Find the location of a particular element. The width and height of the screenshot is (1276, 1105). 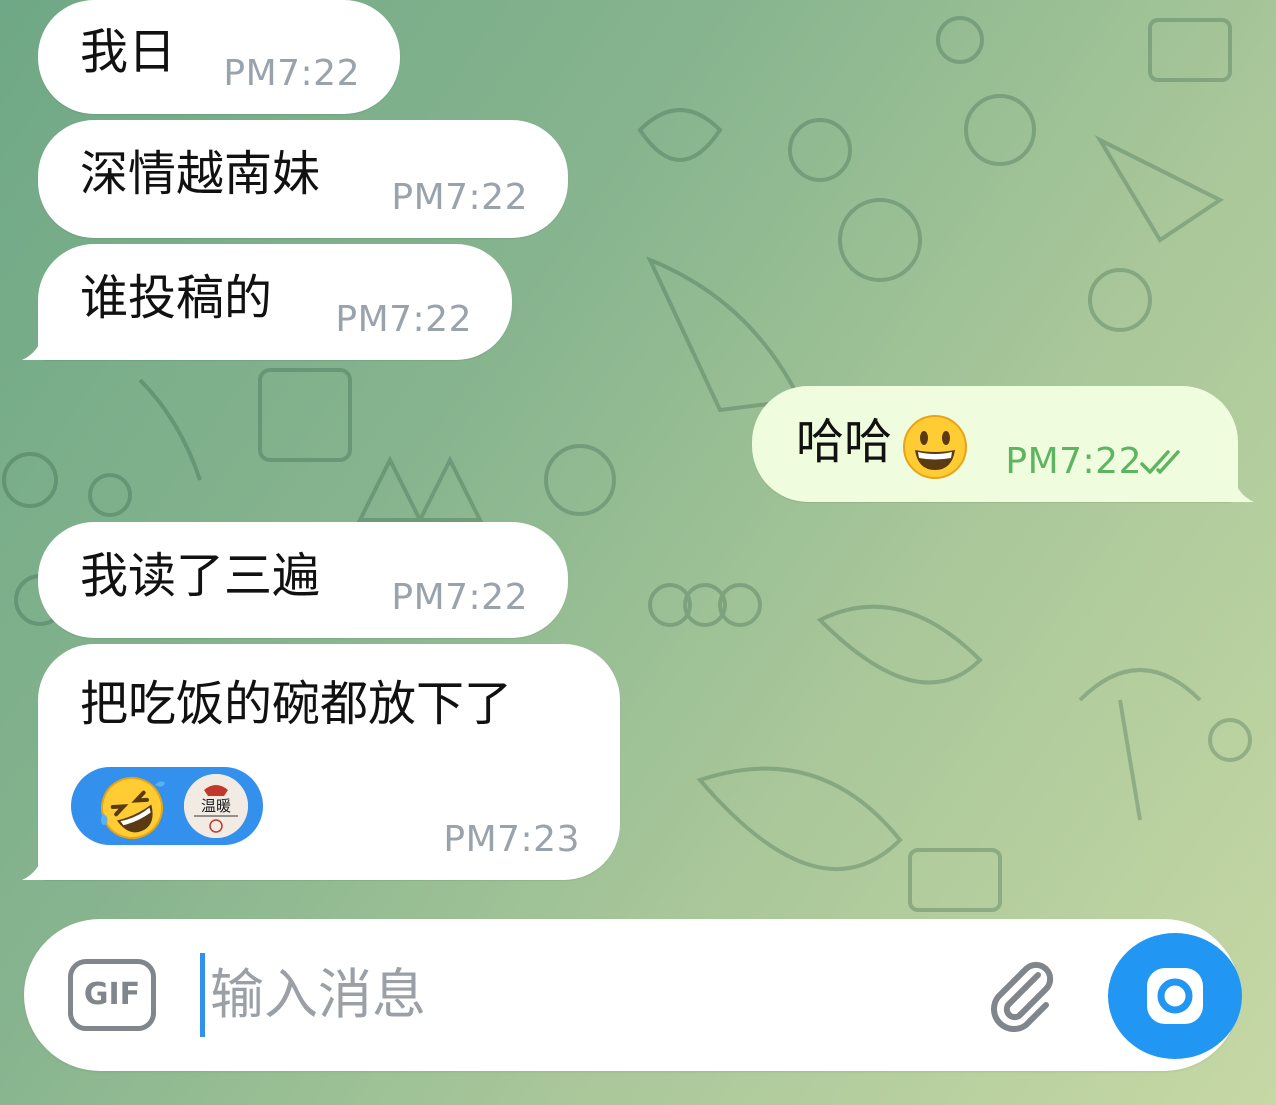

message-input is located at coordinates (560, 994).